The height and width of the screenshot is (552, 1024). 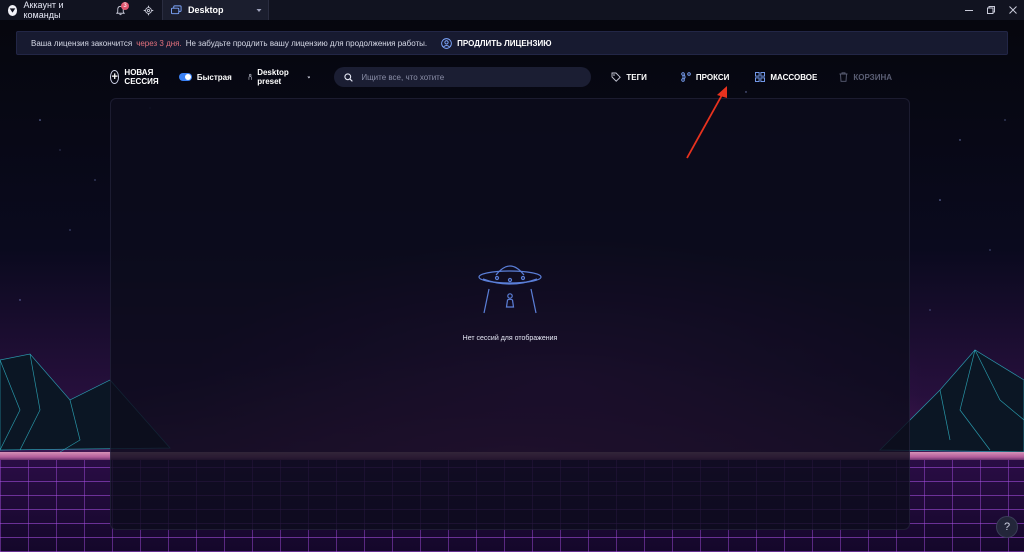 I want to click on banner-text-before: Ваша лицензия закончится, so click(x=82, y=43).